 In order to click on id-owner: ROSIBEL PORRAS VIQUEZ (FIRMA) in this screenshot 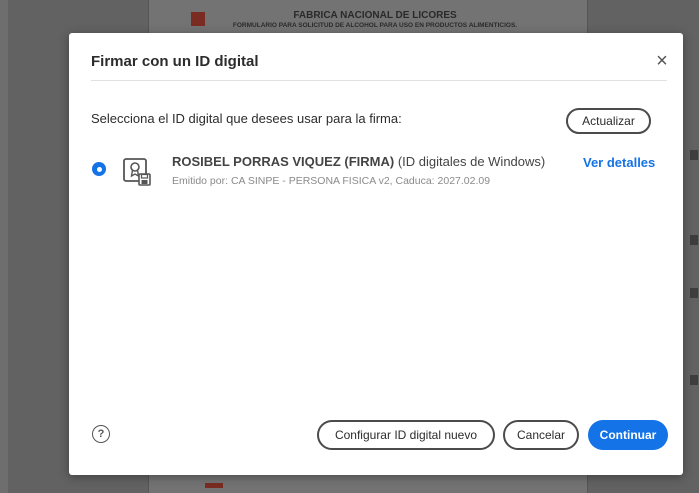, I will do `click(283, 161)`.